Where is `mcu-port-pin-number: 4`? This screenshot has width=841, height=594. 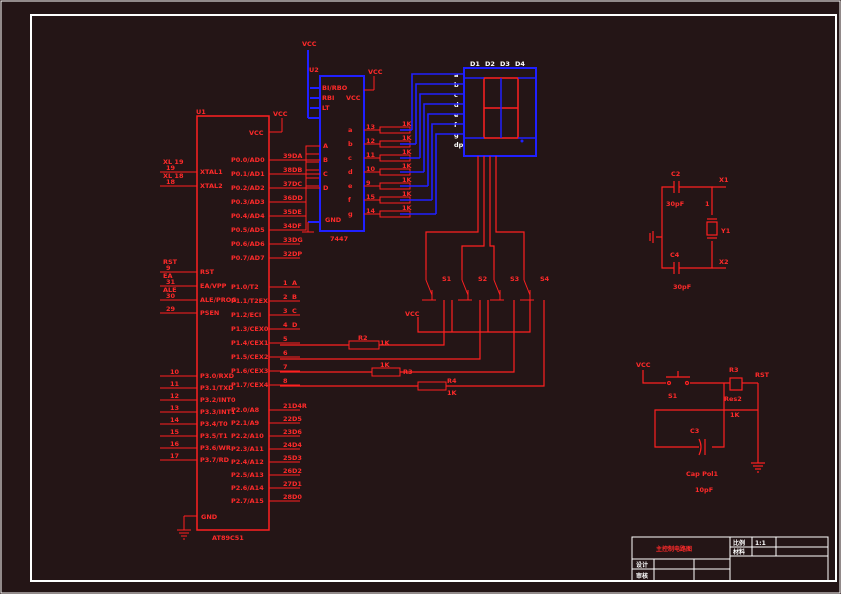 mcu-port-pin-number: 4 is located at coordinates (285, 325).